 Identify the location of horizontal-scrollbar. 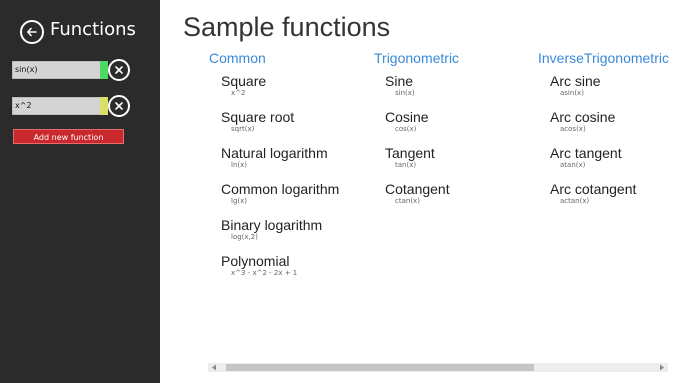
(438, 367).